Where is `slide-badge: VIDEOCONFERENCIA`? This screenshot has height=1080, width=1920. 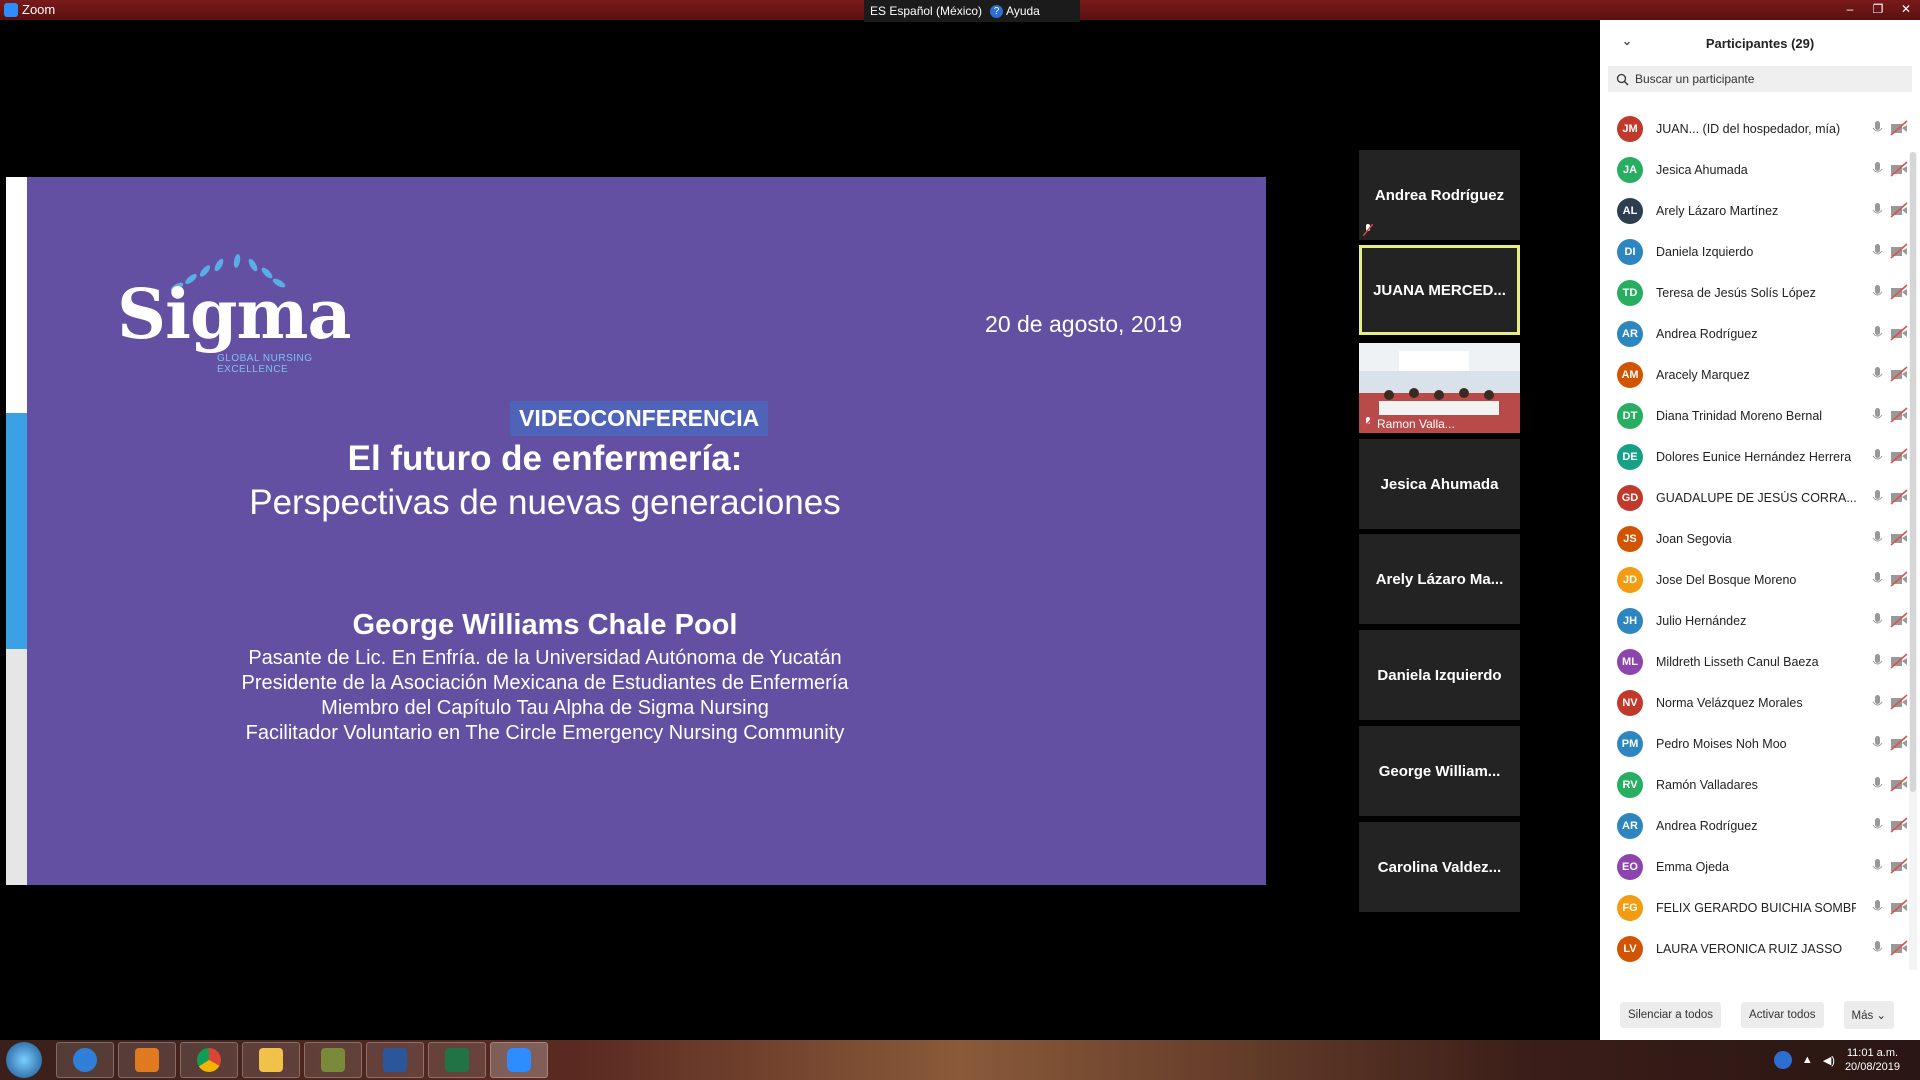 slide-badge: VIDEOCONFERENCIA is located at coordinates (639, 418).